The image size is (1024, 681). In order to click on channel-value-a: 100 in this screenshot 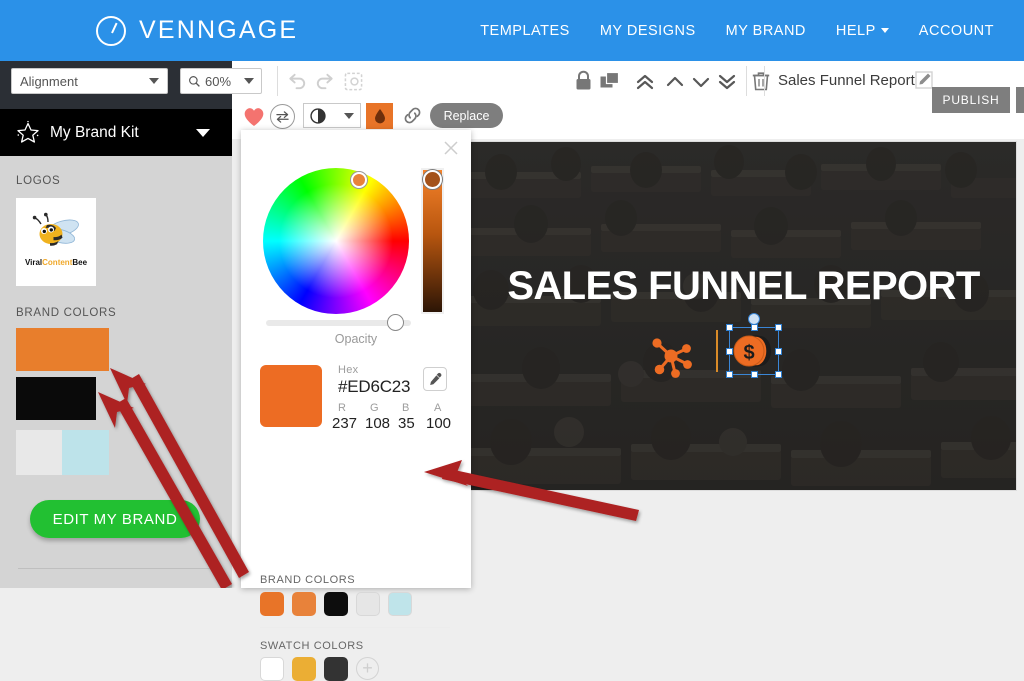, I will do `click(438, 423)`.